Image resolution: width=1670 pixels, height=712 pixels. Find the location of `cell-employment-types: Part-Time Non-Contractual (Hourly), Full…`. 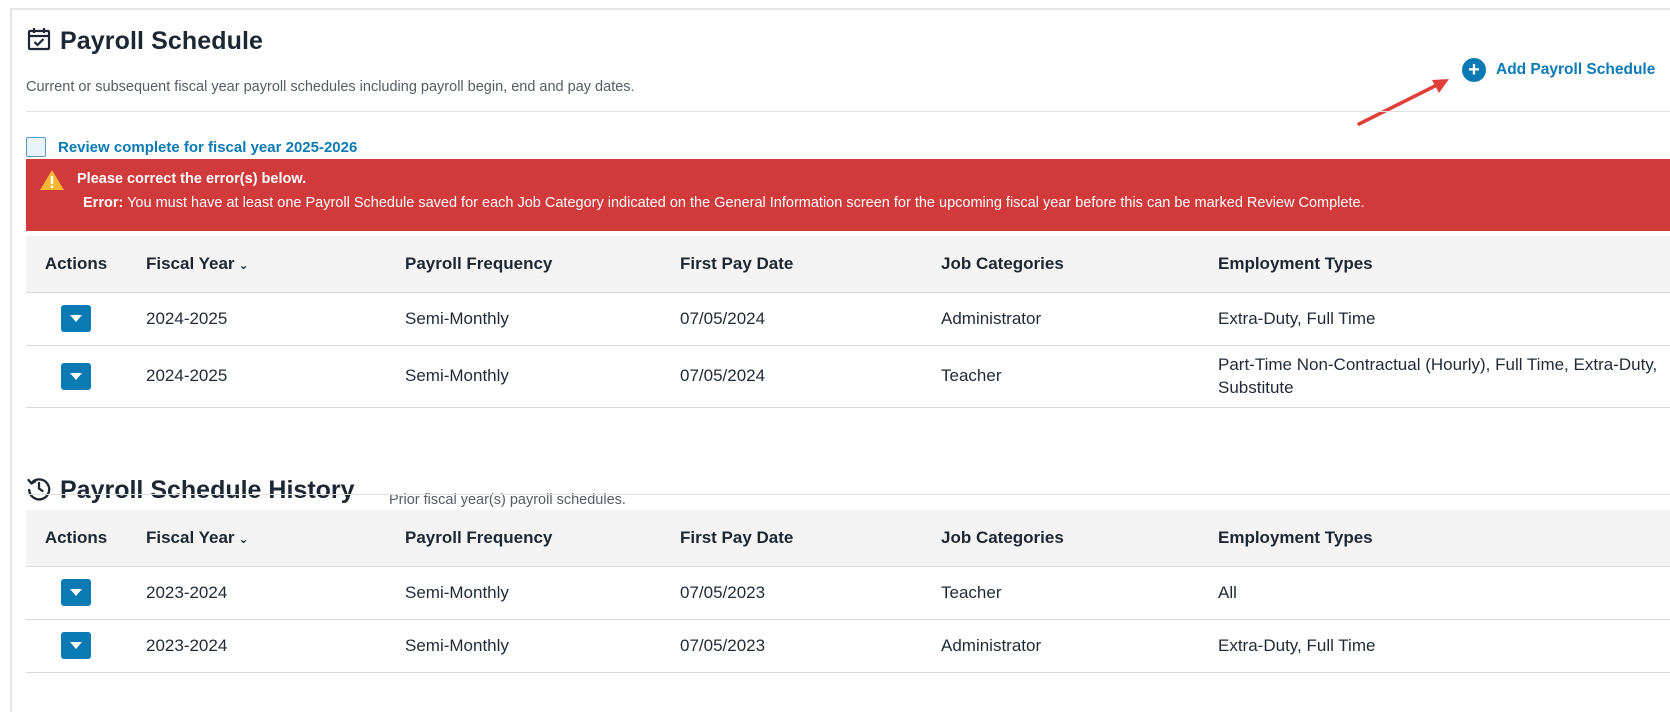

cell-employment-types: Part-Time Non-Contractual (Hourly), Full… is located at coordinates (1434, 376).